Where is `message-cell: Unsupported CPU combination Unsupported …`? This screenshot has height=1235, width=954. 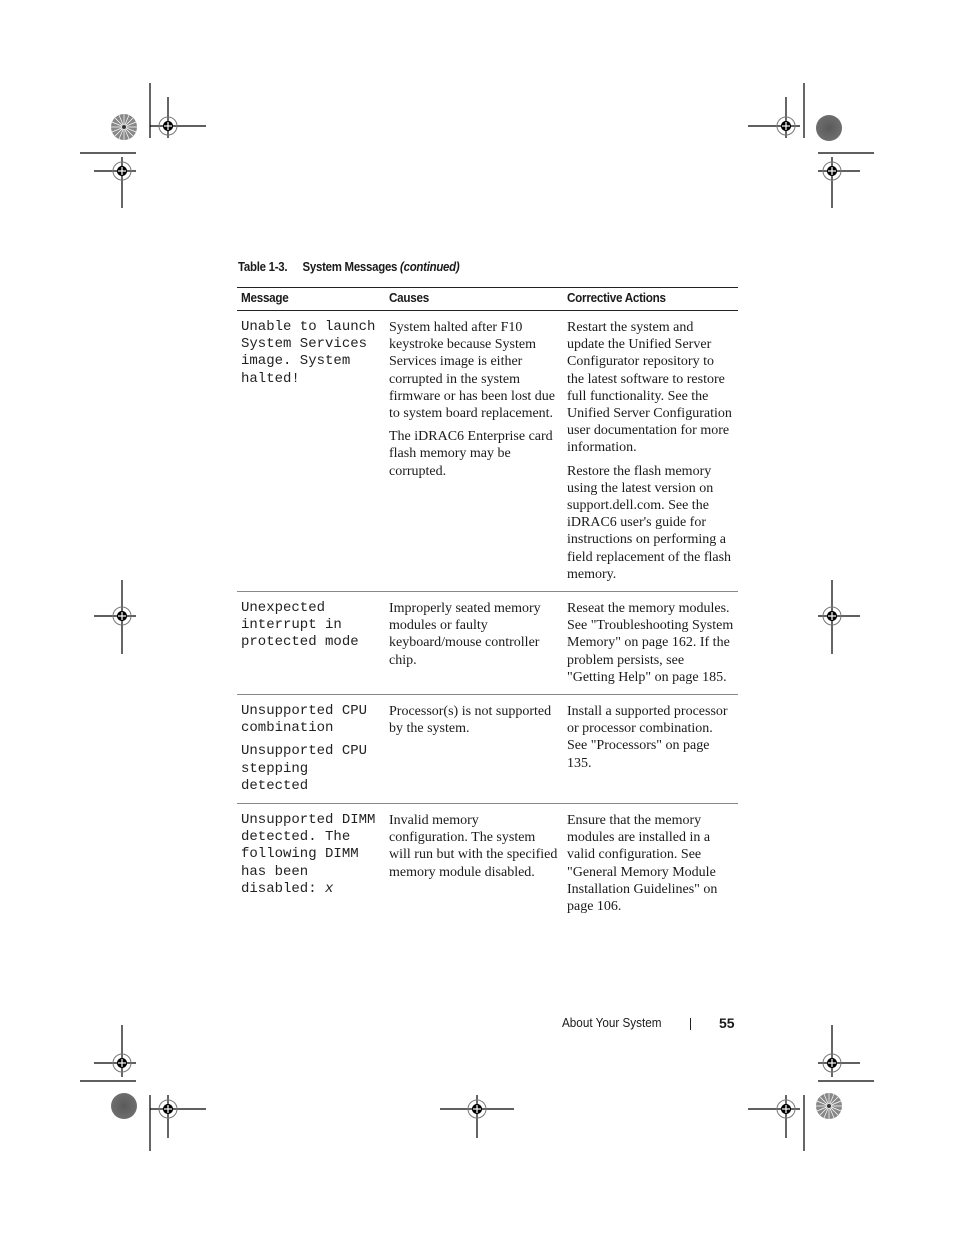
message-cell: Unsupported CPU combination Unsupported … is located at coordinates (311, 749).